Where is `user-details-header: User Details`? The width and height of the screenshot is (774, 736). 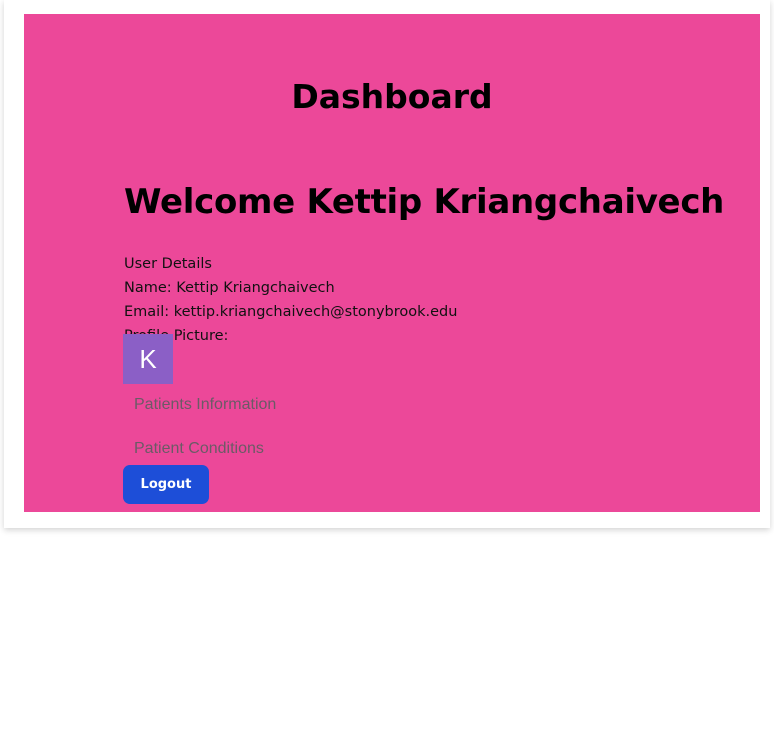
user-details-header: User Details is located at coordinates (168, 264).